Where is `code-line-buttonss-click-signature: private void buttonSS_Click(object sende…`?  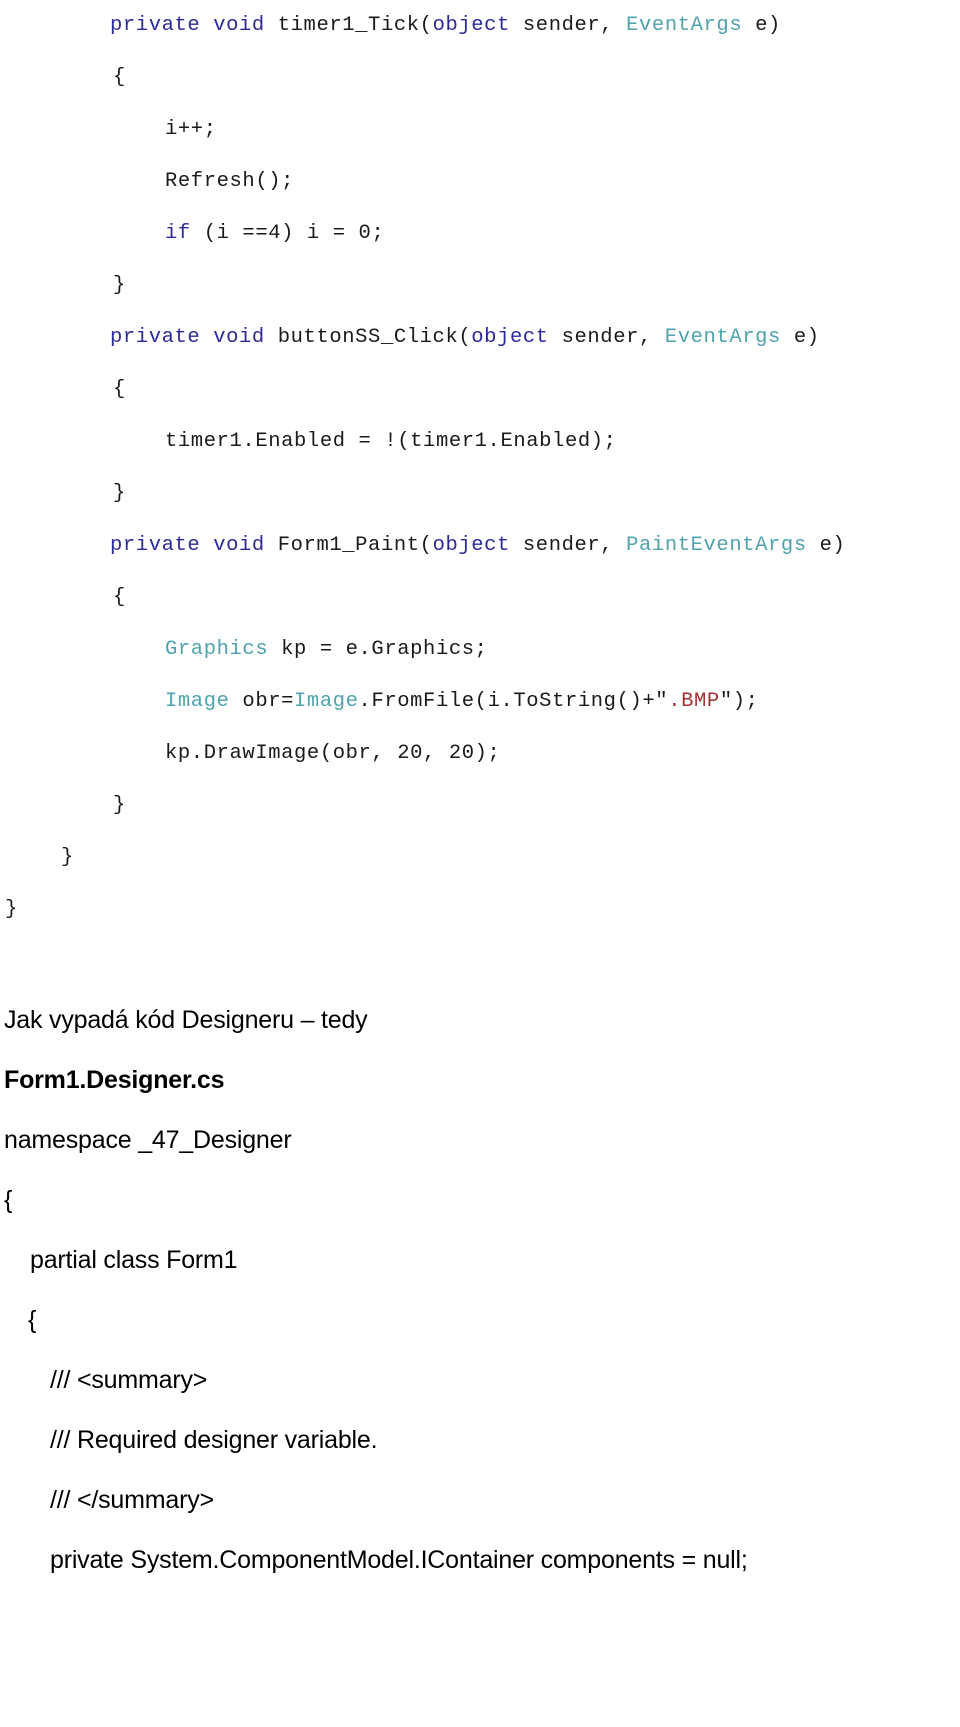 code-line-buttonss-click-signature: private void buttonSS_Click(object sende… is located at coordinates (480, 338).